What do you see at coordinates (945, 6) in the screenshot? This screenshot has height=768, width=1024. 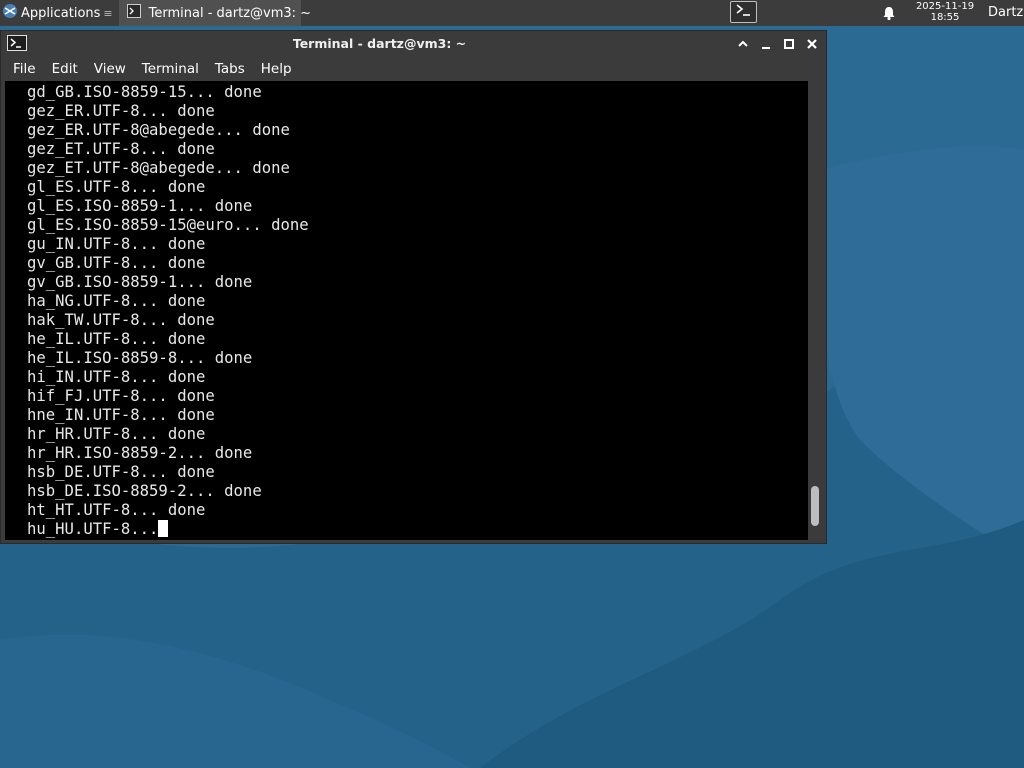 I see `clock-date: 2025-11-19` at bounding box center [945, 6].